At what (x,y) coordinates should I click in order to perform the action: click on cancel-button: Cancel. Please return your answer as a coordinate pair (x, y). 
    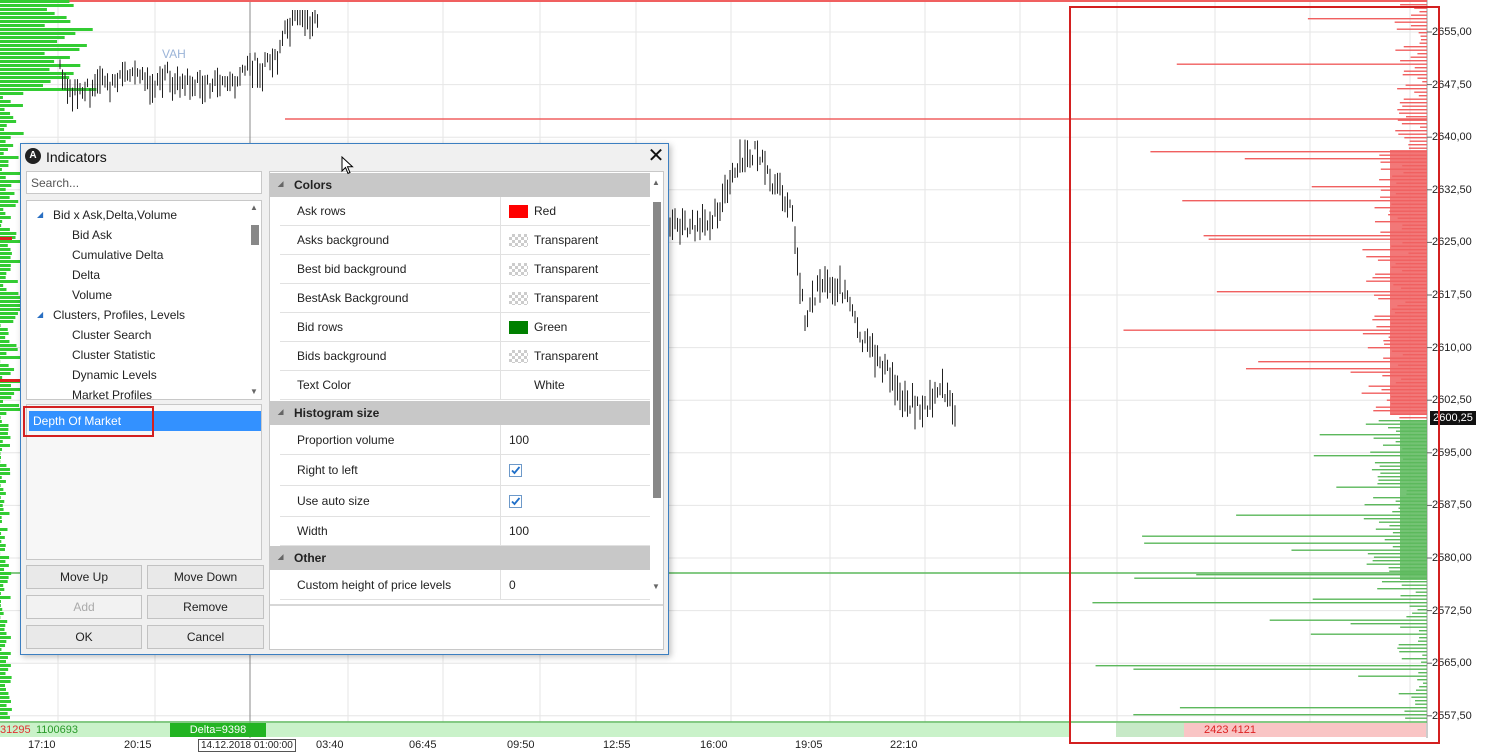
    Looking at the image, I should click on (205, 637).